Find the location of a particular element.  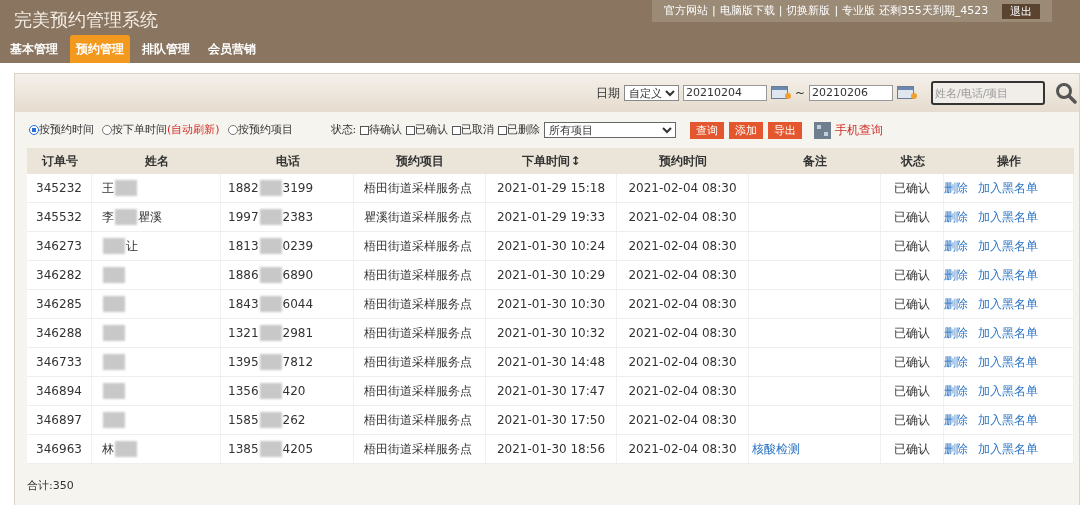

date-to-field: 20210206 is located at coordinates (851, 93).